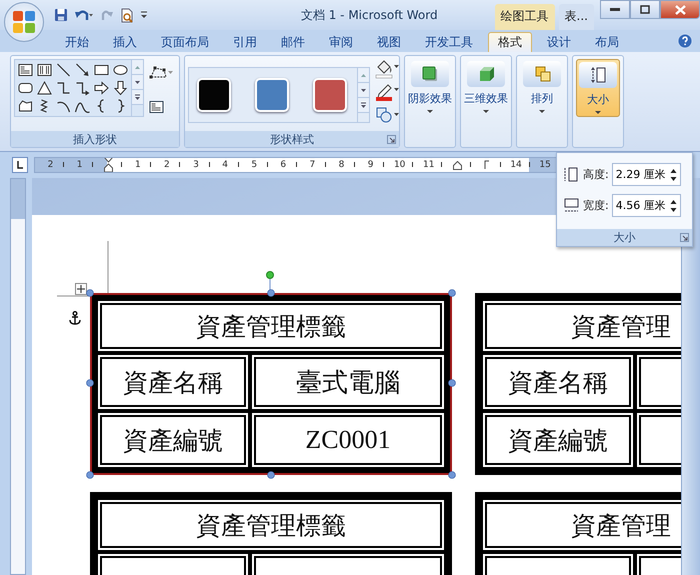 Image resolution: width=700 pixels, height=575 pixels. I want to click on oval-icon, so click(120, 70).